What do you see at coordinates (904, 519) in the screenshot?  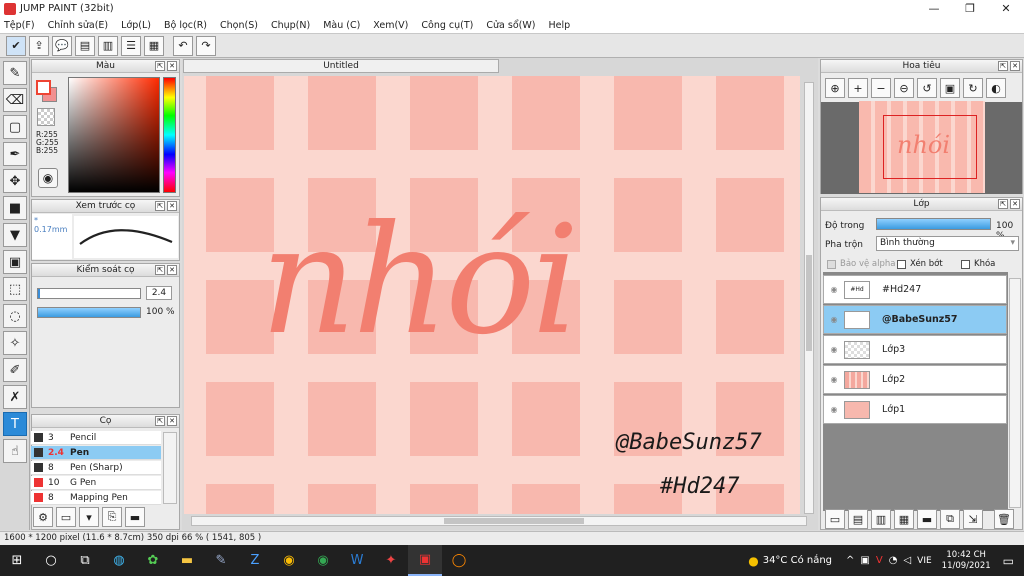 I see `new-halftone-layer-icon: ▦` at bounding box center [904, 519].